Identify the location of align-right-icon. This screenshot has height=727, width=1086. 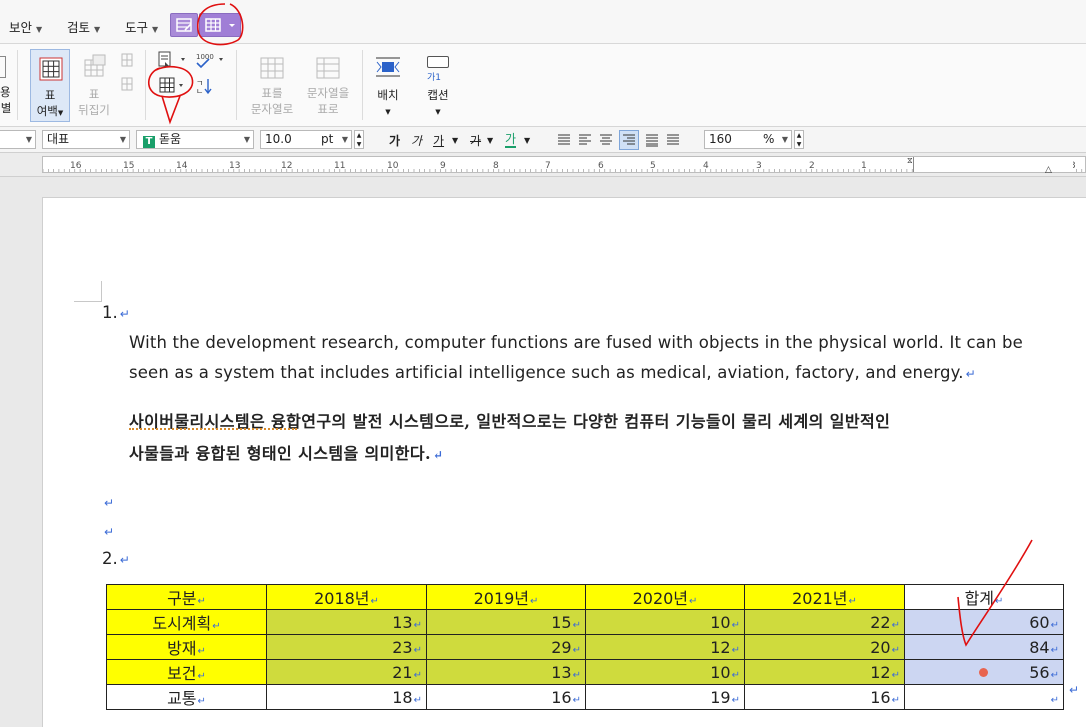
(629, 139).